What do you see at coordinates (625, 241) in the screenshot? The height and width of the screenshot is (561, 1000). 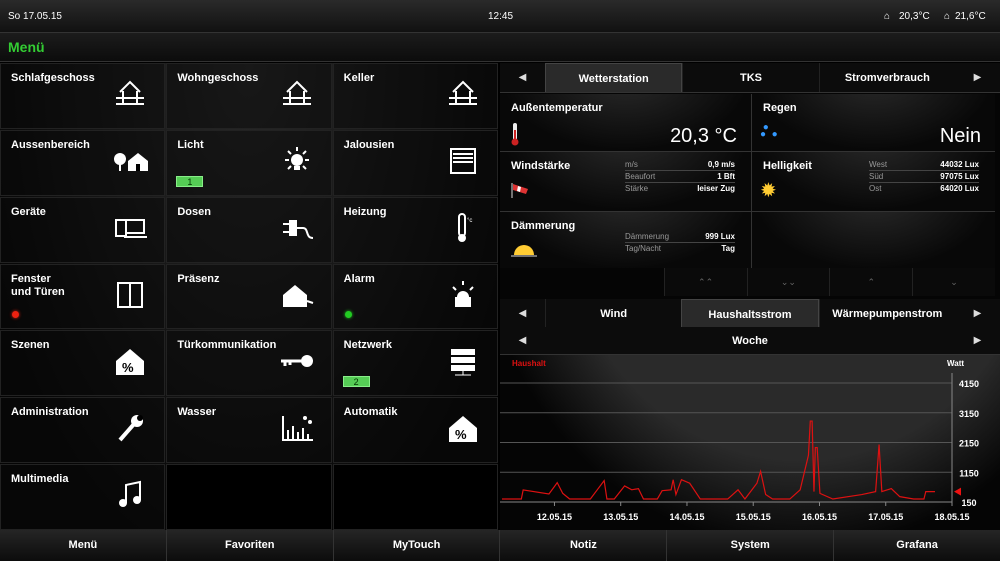 I see `dusk-cell: Dämmerung Dämmerung 999 Lux Tag/Nacht Tag` at bounding box center [625, 241].